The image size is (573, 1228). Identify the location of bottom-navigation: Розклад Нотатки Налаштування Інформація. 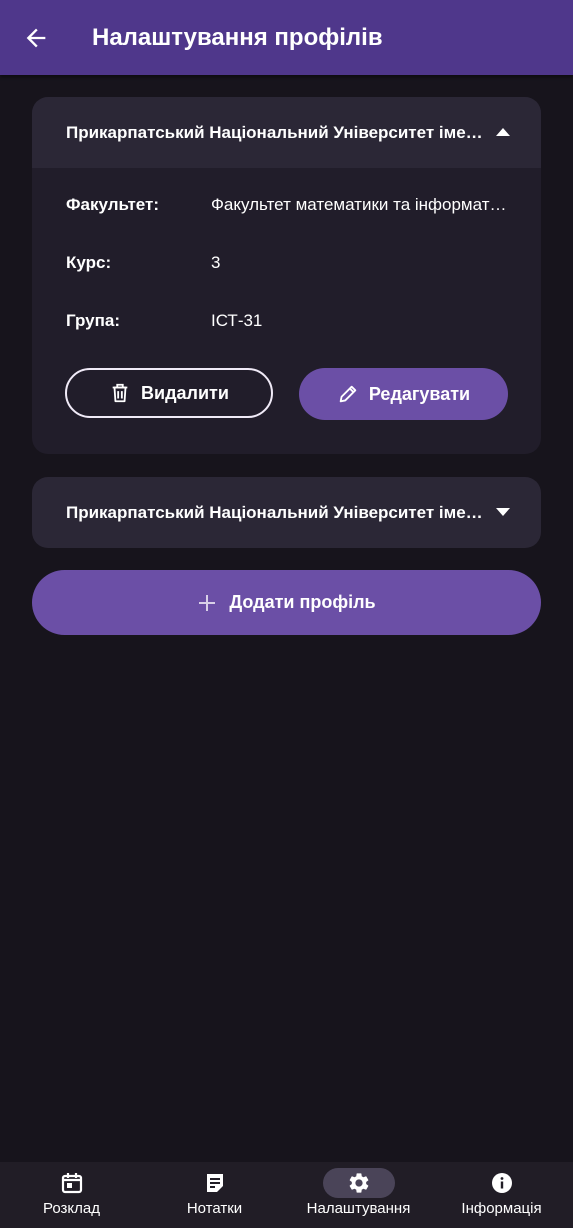
(286, 1195).